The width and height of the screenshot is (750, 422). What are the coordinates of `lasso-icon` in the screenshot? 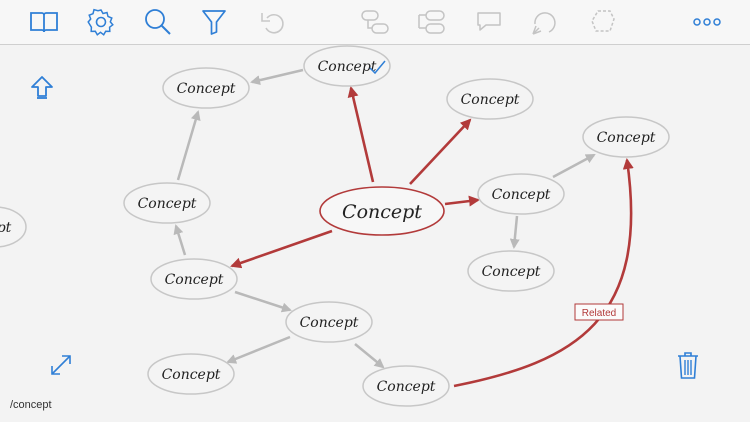 It's located at (603, 22).